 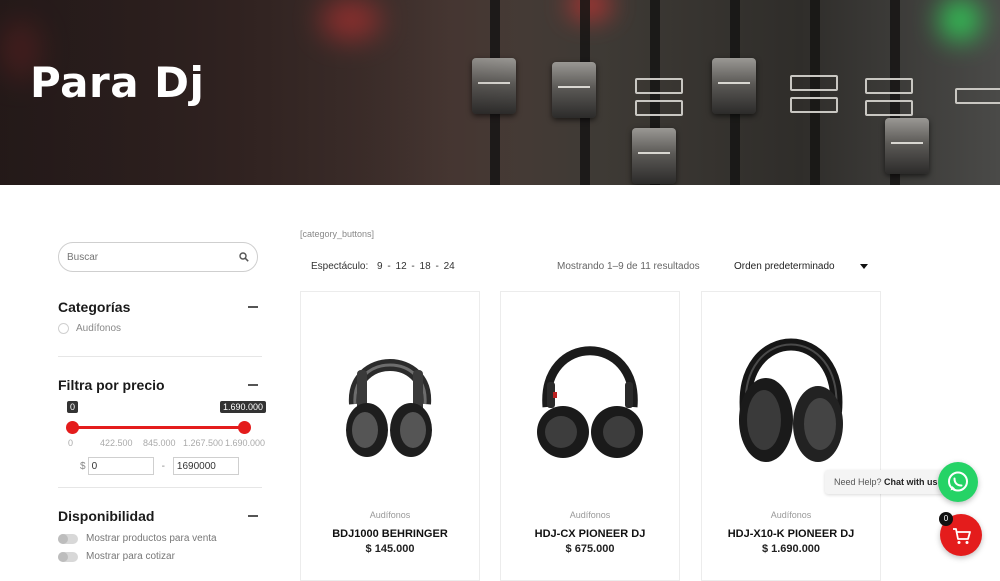 What do you see at coordinates (159, 443) in the screenshot?
I see `tick-label: 845.000` at bounding box center [159, 443].